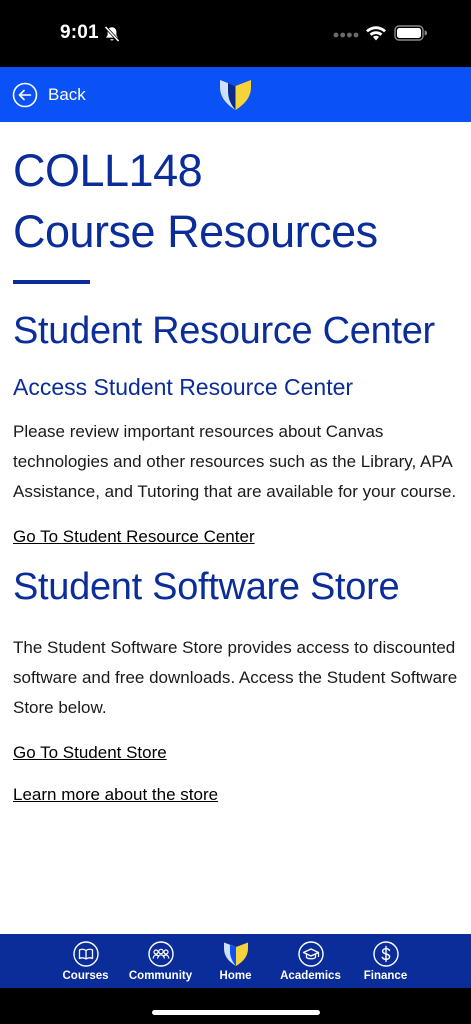  What do you see at coordinates (235, 33) in the screenshot?
I see `status-bar: 9:01` at bounding box center [235, 33].